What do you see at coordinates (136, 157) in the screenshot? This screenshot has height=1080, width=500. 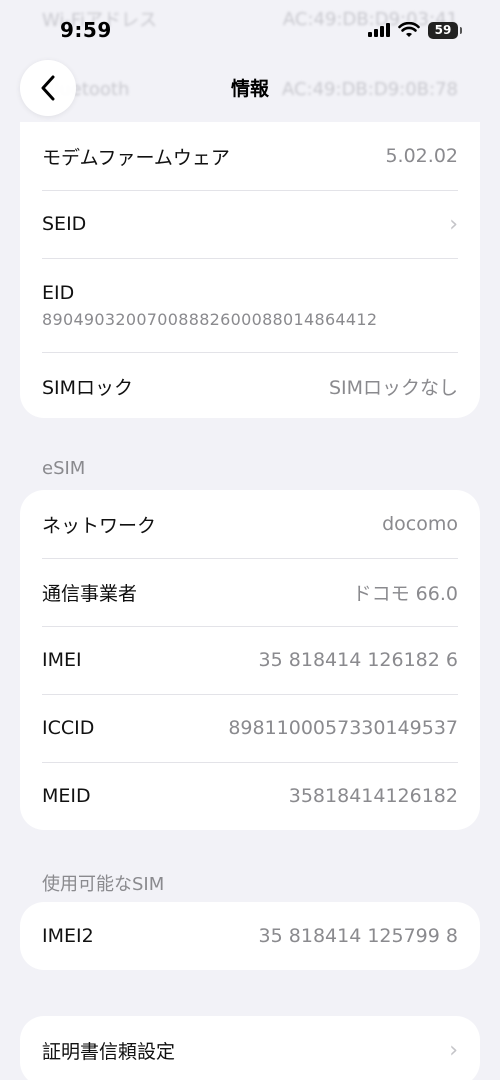 I see `row-label: モデムファームウェア` at bounding box center [136, 157].